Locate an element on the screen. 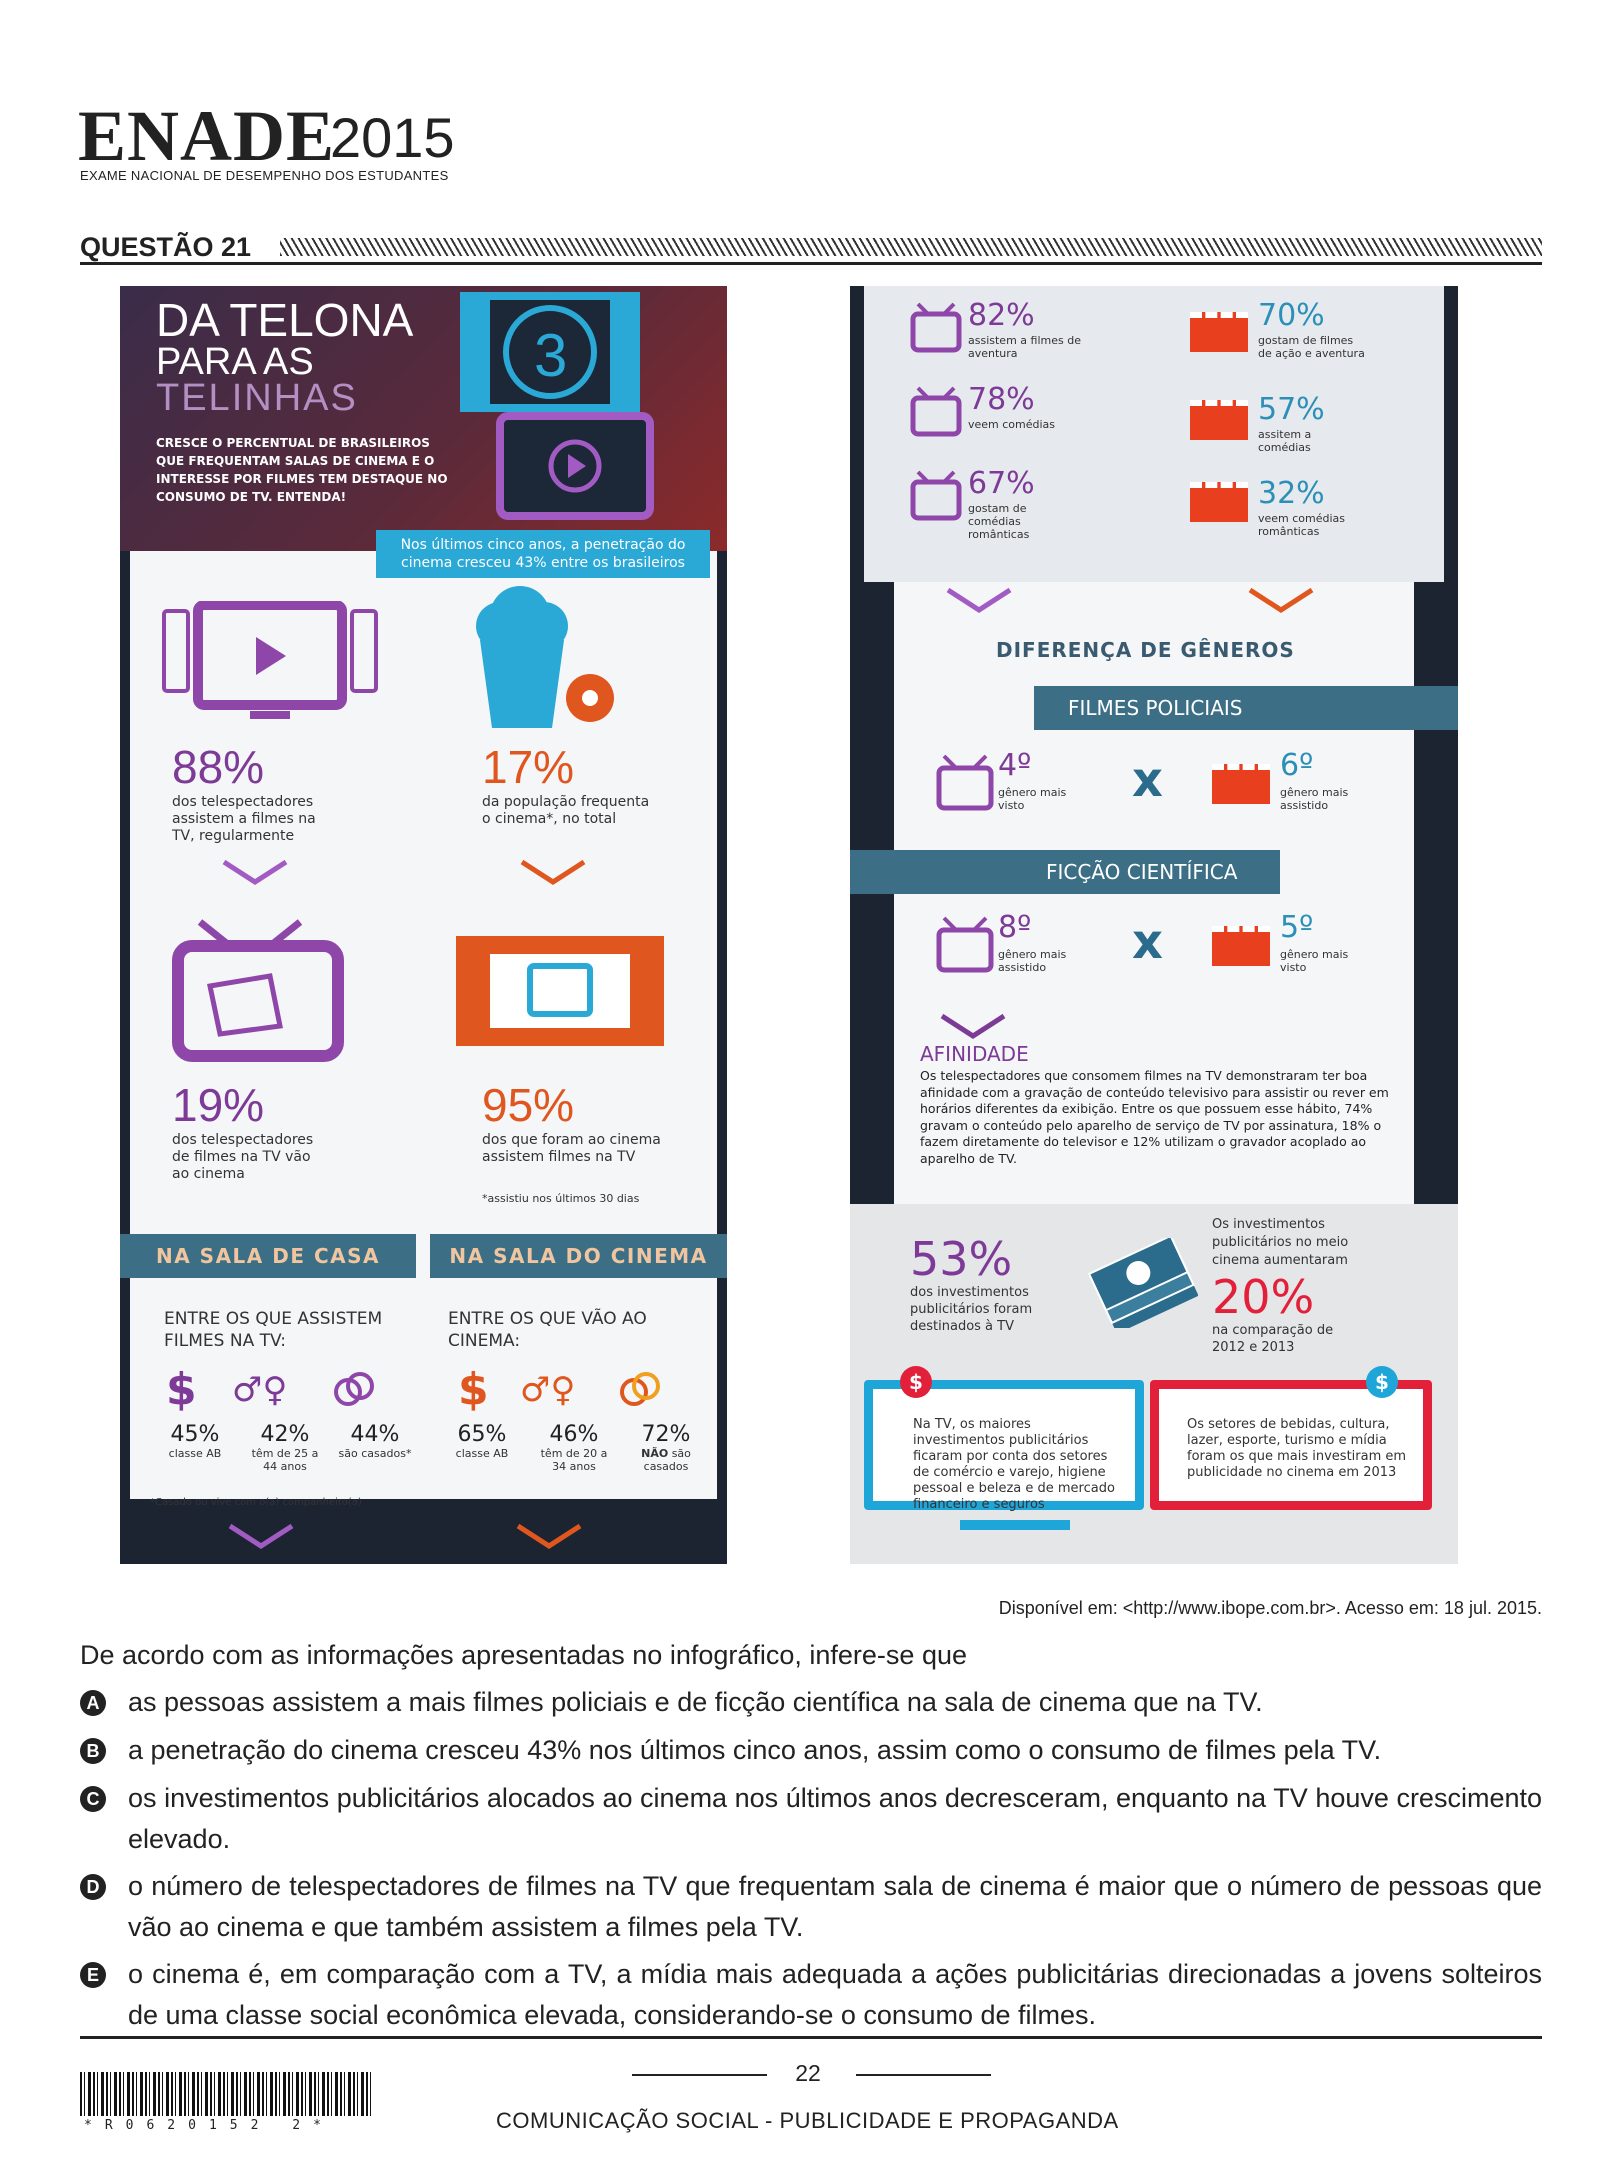  option-letter: D is located at coordinates (93, 1887).